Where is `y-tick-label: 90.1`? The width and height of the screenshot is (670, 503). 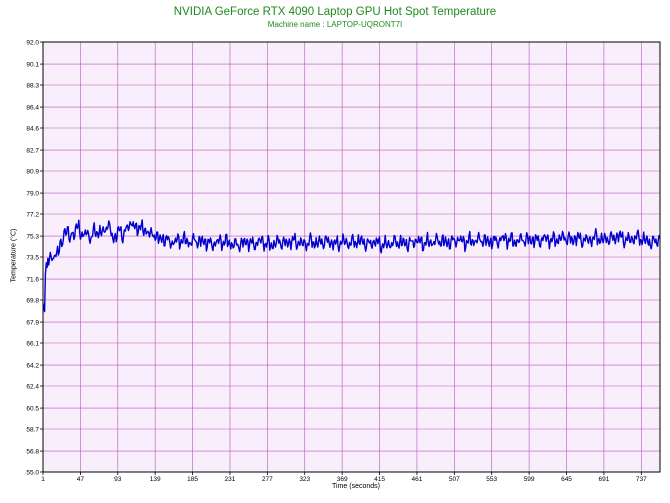
y-tick-label: 90.1 is located at coordinates (32, 64).